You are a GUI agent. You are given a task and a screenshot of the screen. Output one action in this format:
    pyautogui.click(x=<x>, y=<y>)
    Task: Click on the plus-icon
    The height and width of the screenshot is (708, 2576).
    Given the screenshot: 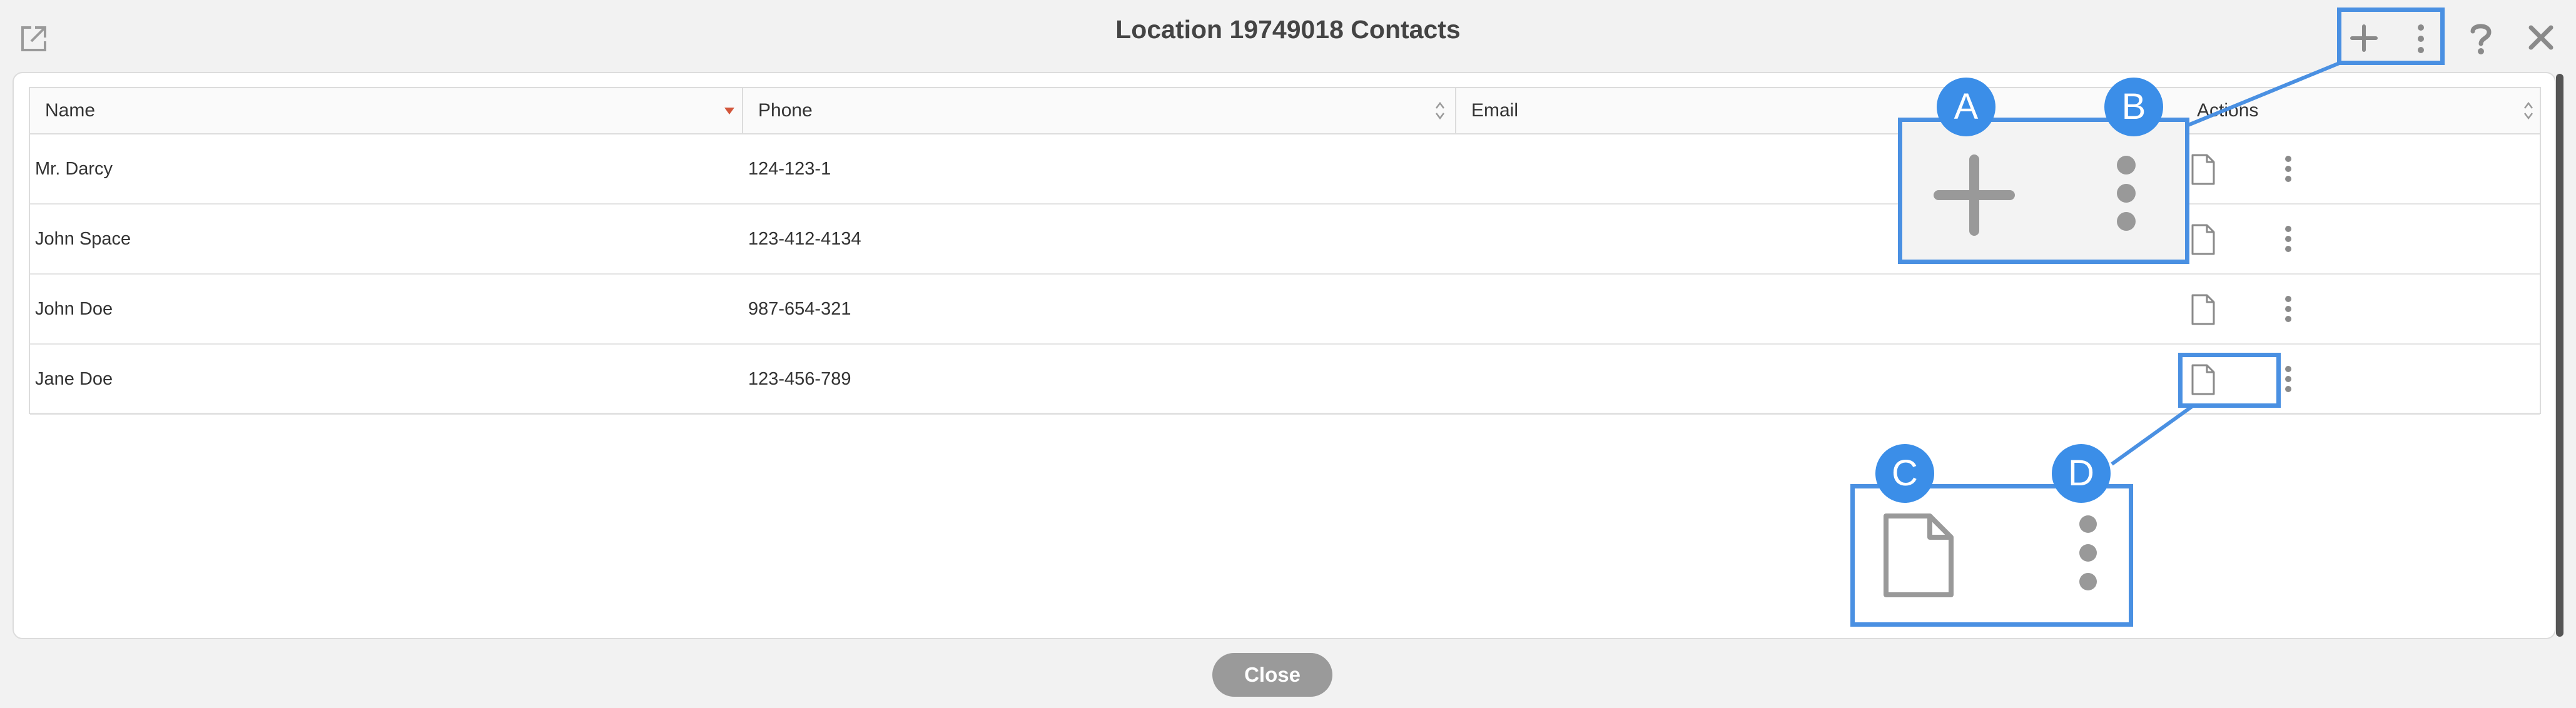 What is the action you would take?
    pyautogui.click(x=1975, y=195)
    